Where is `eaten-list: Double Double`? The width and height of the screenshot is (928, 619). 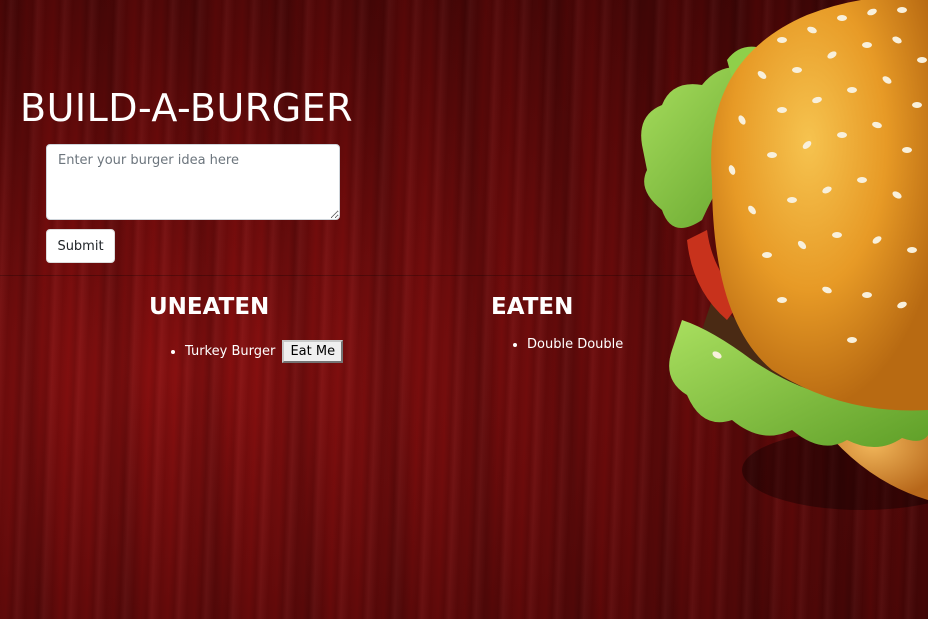
eaten-list: Double Double is located at coordinates (557, 345).